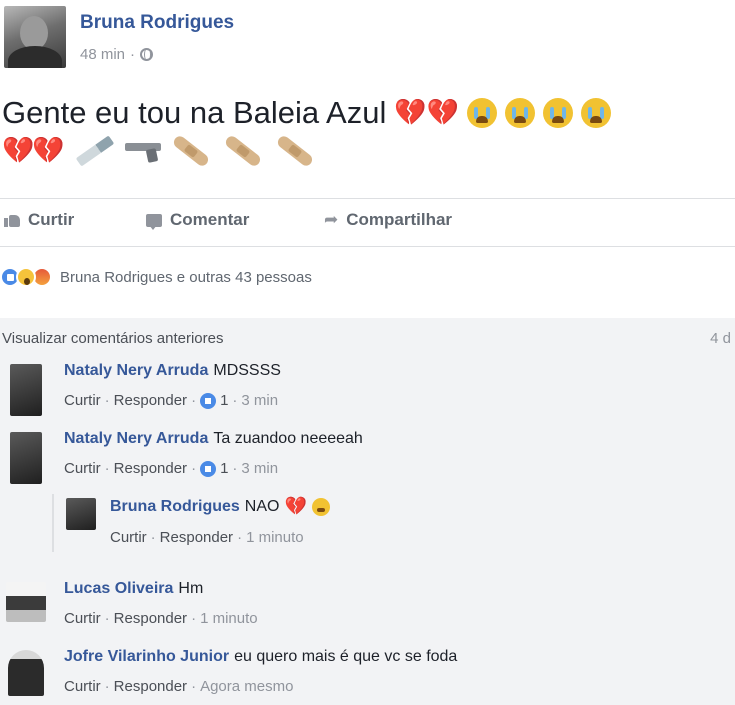  I want to click on comment-meta: Curtir · Responder · Agora mesmo, so click(260, 686).